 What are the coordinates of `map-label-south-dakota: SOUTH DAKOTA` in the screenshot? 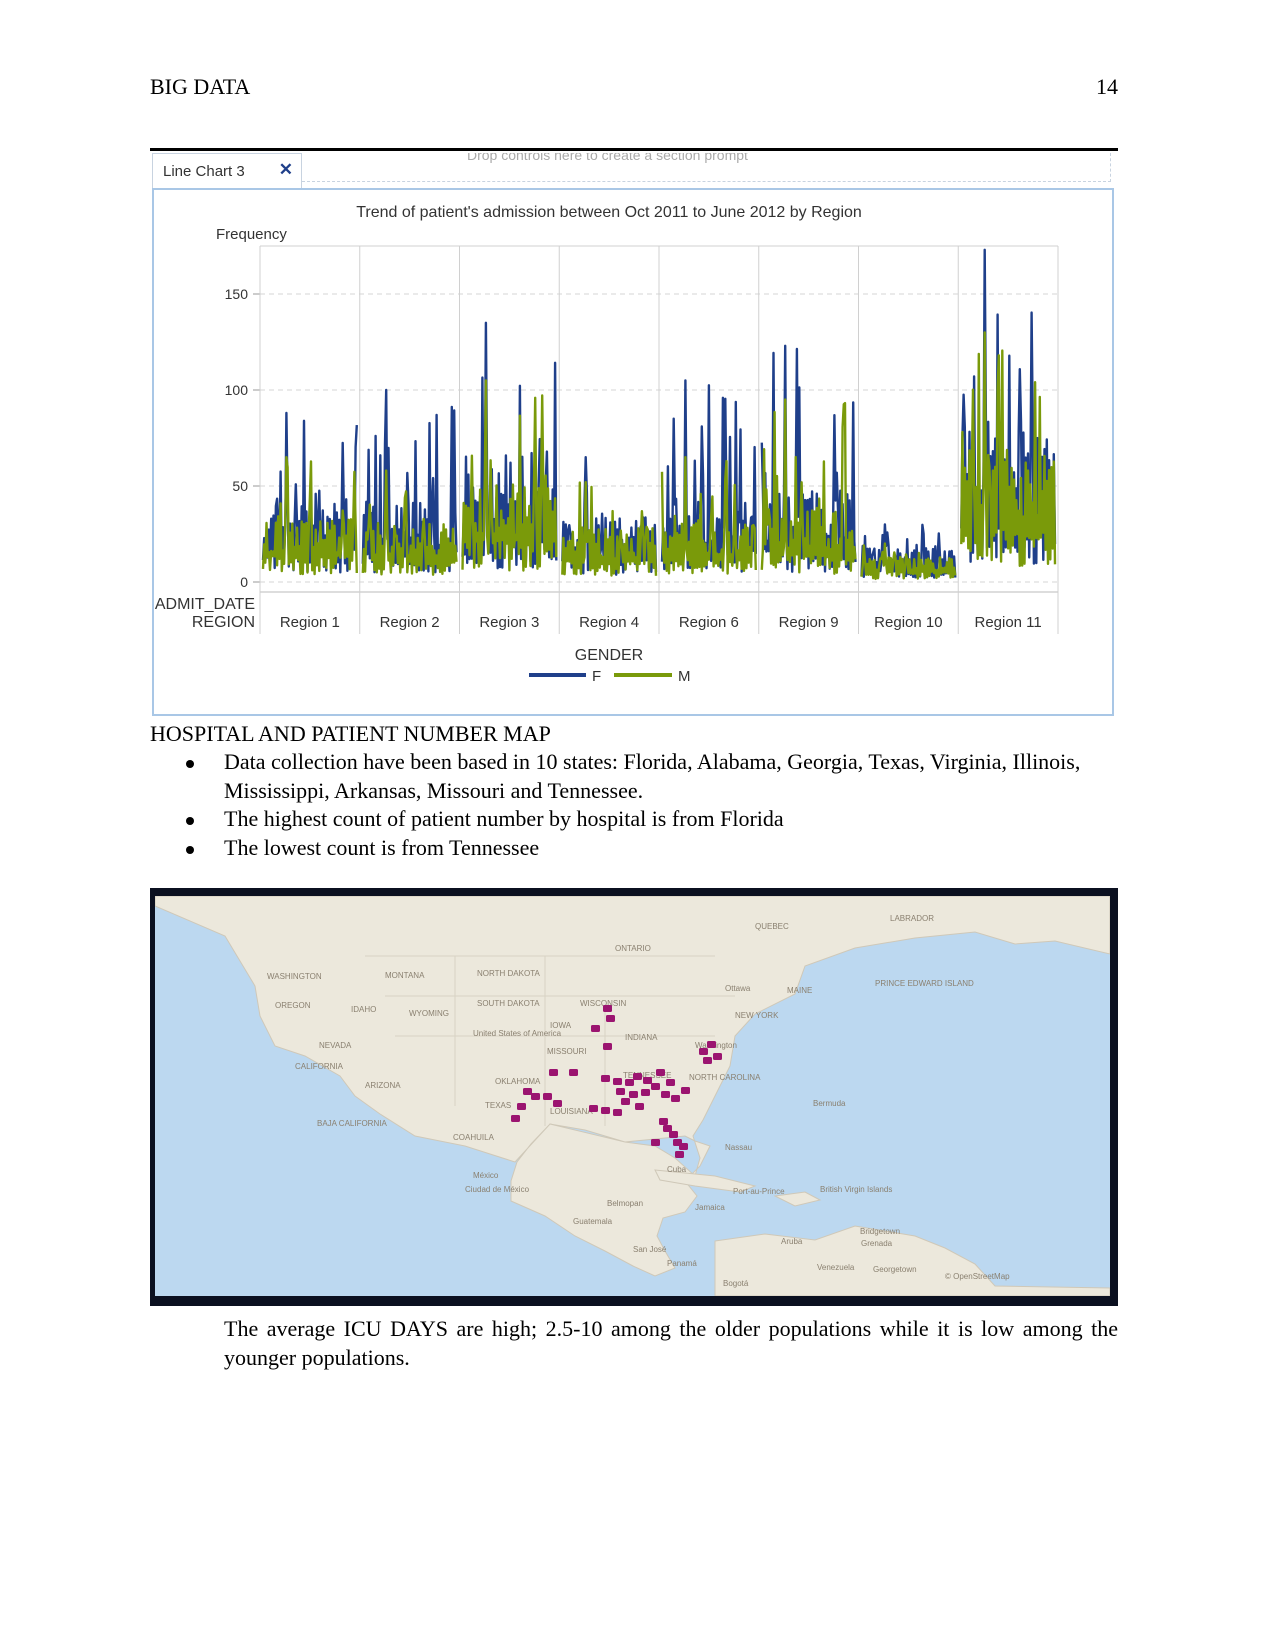 It's located at (508, 1003).